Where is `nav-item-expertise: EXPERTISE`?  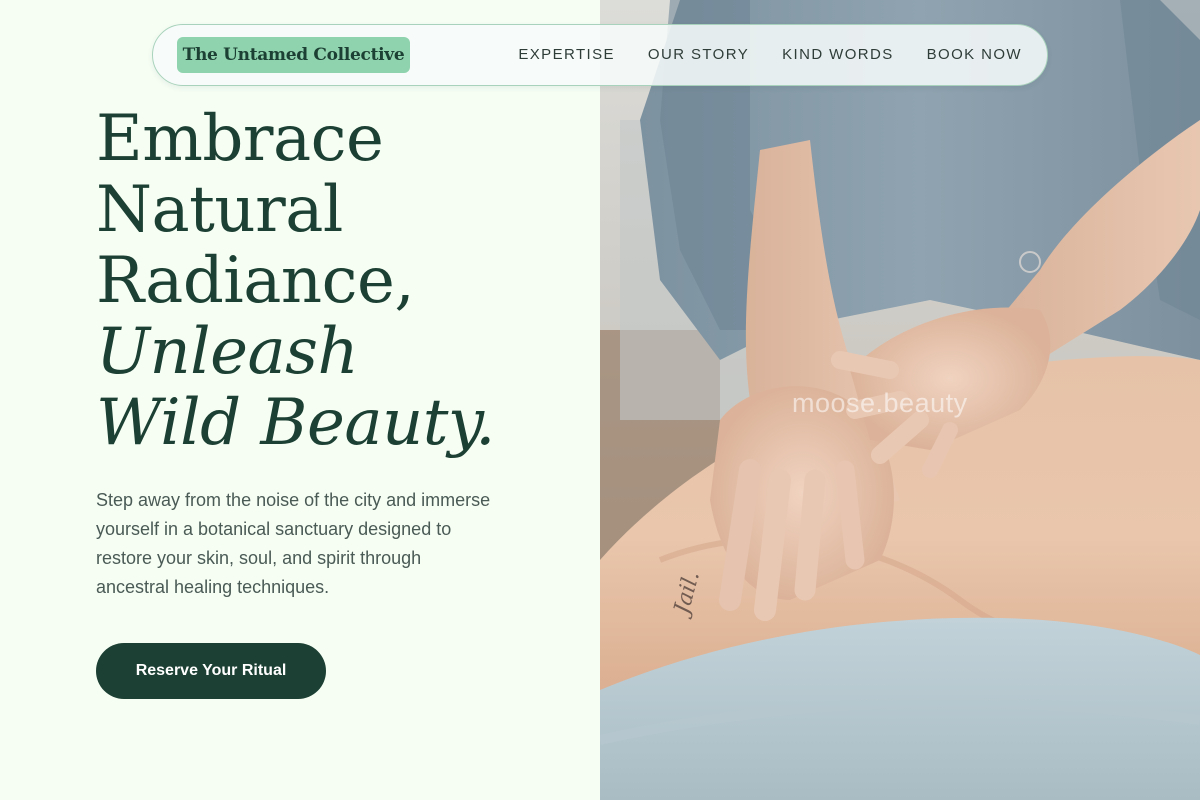 nav-item-expertise: EXPERTISE is located at coordinates (566, 55).